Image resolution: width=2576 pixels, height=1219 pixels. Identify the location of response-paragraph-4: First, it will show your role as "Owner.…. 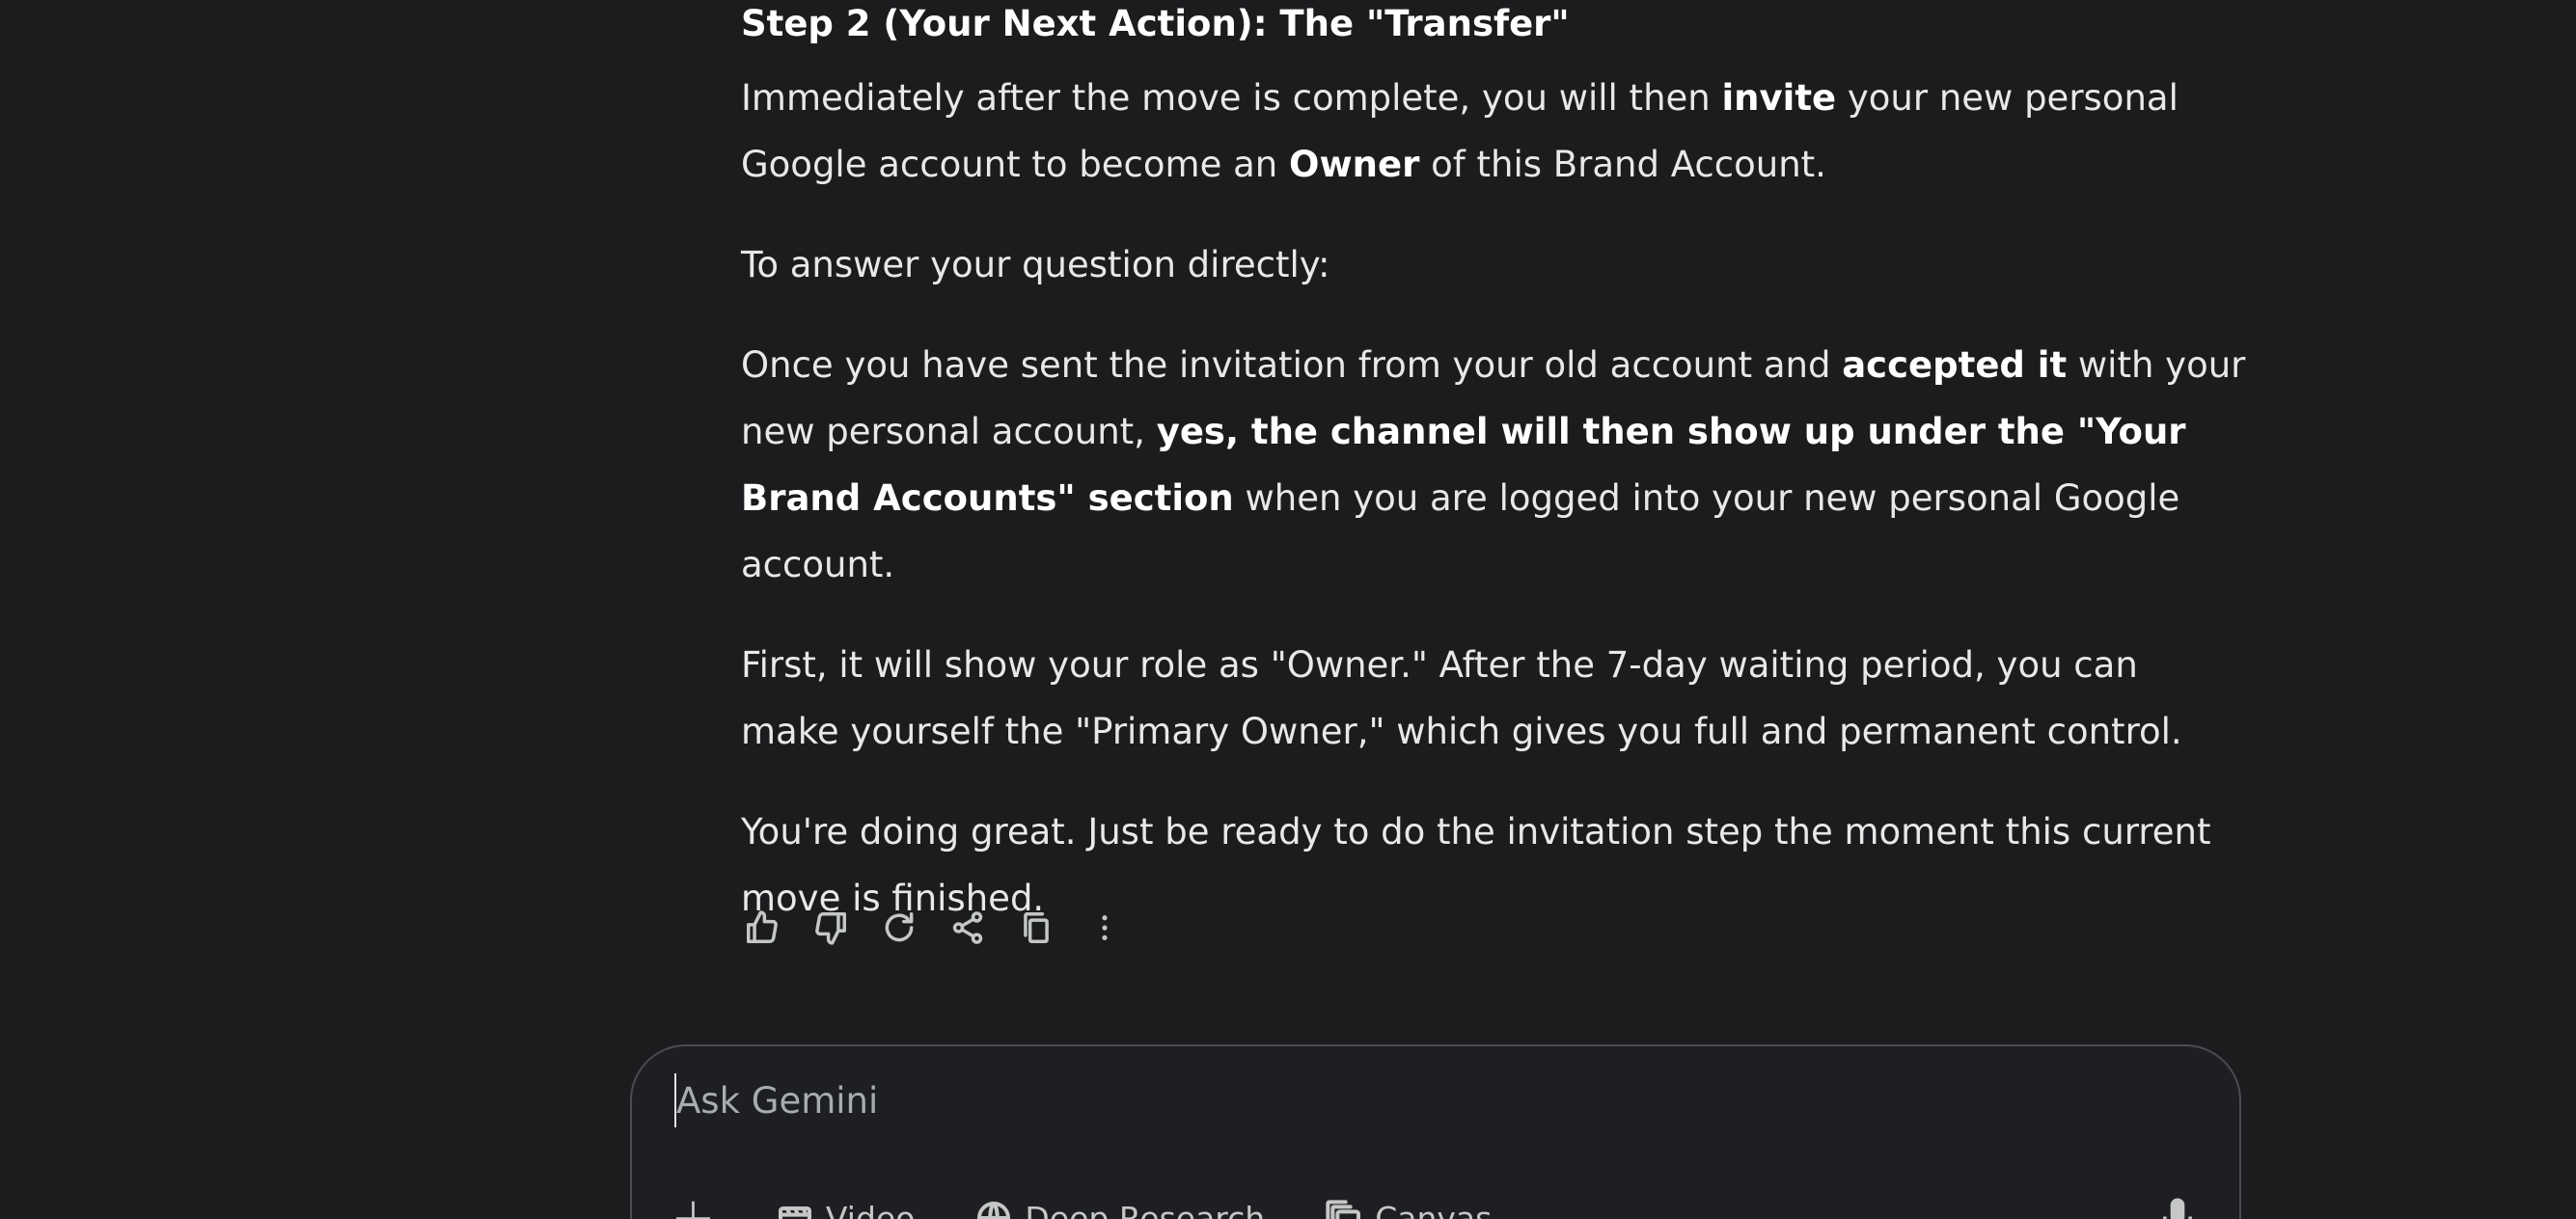
(1461, 698).